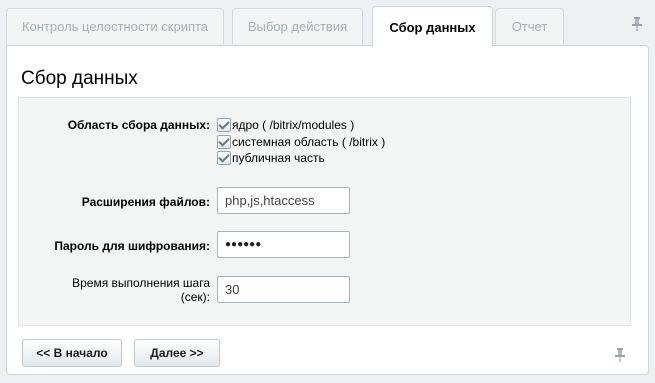  I want to click on password-label: Пароль для шифрования:, so click(132, 246).